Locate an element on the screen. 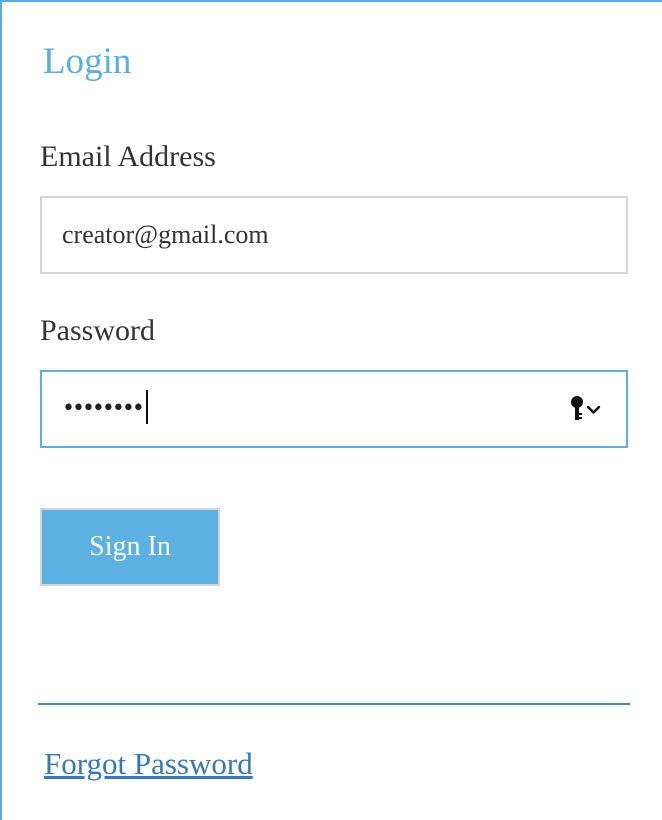 The image size is (662, 820). sign-in-button: Sign In is located at coordinates (130, 547).